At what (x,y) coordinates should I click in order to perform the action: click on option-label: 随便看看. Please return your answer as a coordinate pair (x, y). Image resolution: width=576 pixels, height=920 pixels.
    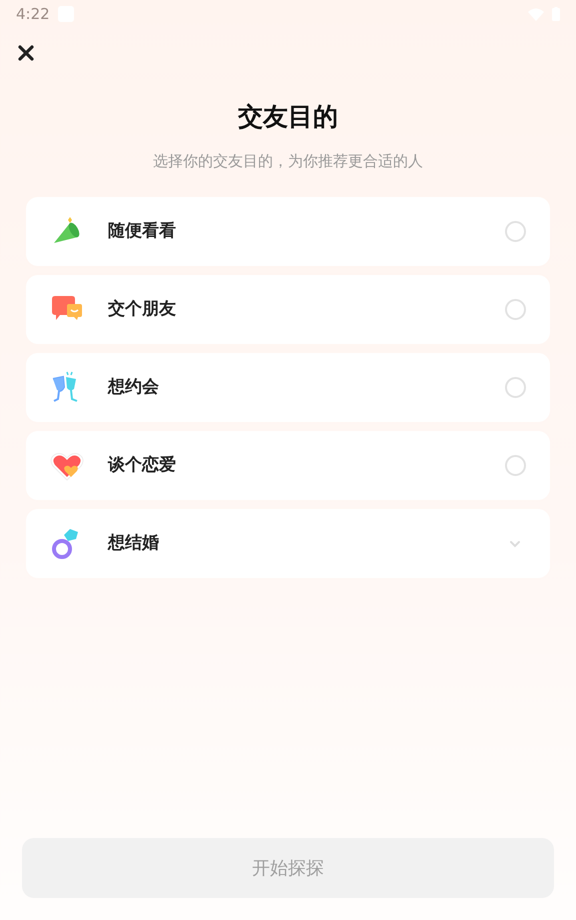
    Looking at the image, I should click on (142, 231).